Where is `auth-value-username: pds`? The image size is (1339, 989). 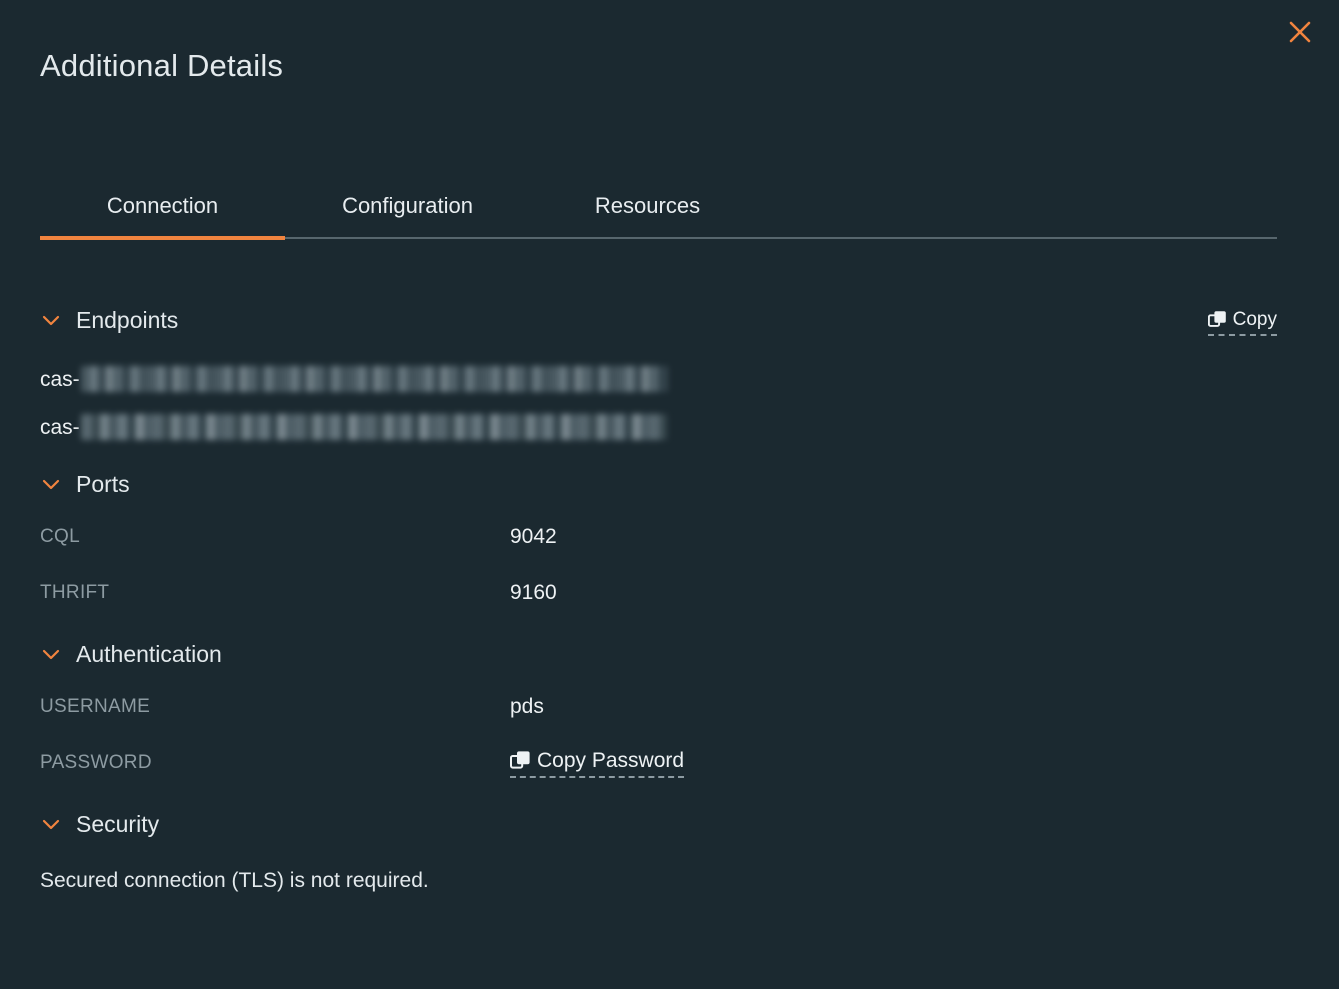 auth-value-username: pds is located at coordinates (527, 706).